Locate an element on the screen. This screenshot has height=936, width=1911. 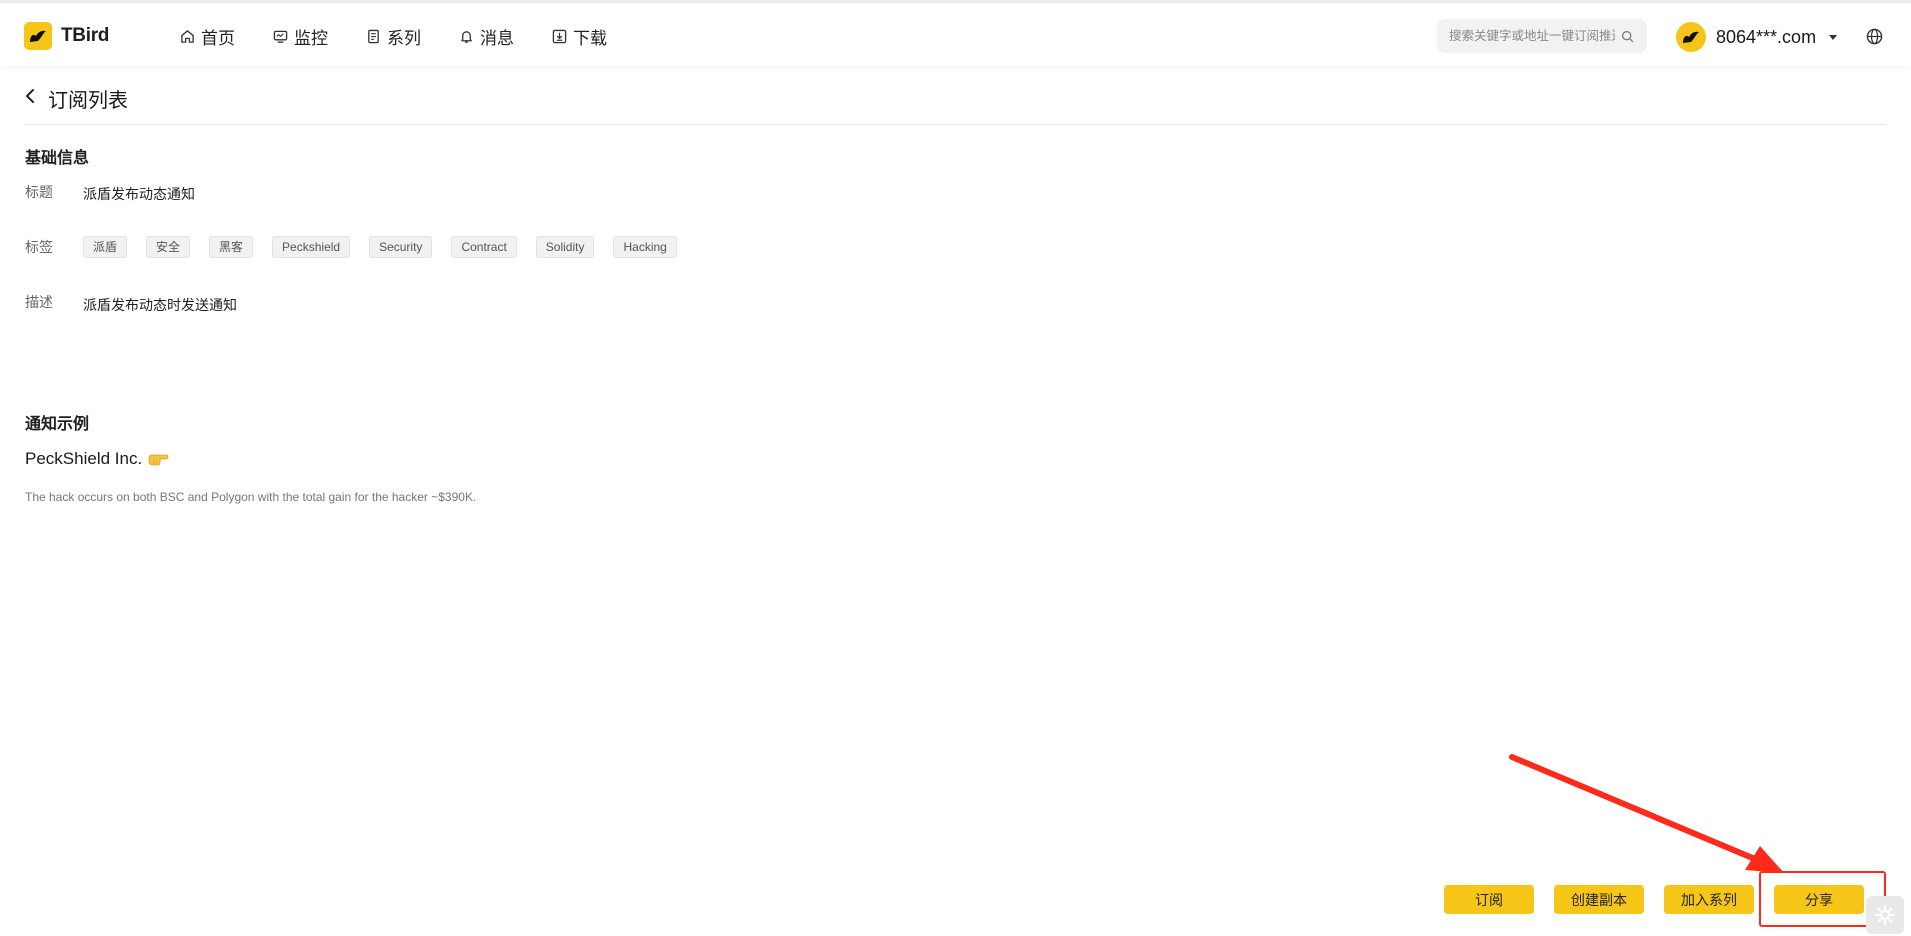
globe-icon is located at coordinates (1874, 36).